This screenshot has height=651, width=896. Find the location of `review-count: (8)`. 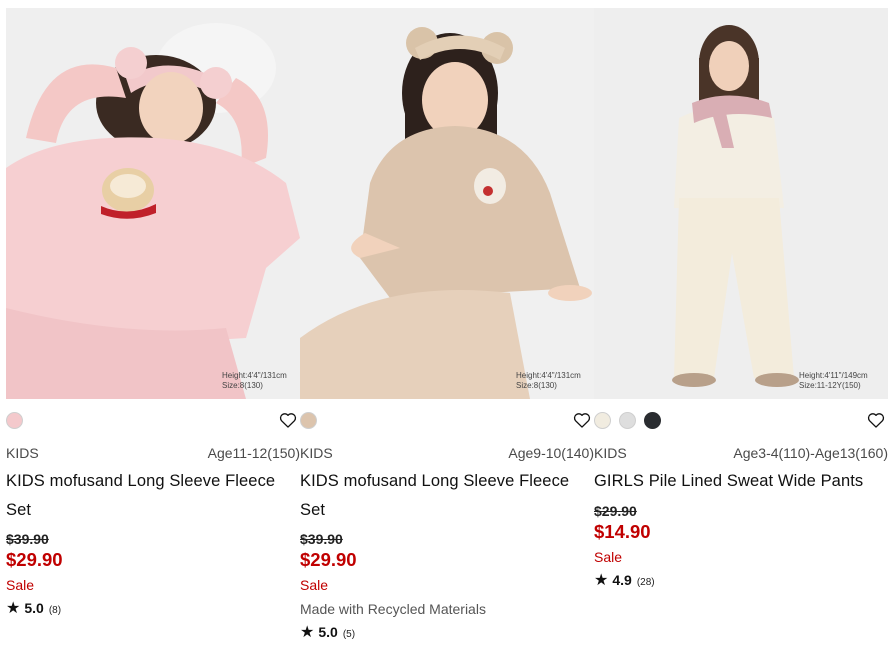

review-count: (8) is located at coordinates (55, 610).